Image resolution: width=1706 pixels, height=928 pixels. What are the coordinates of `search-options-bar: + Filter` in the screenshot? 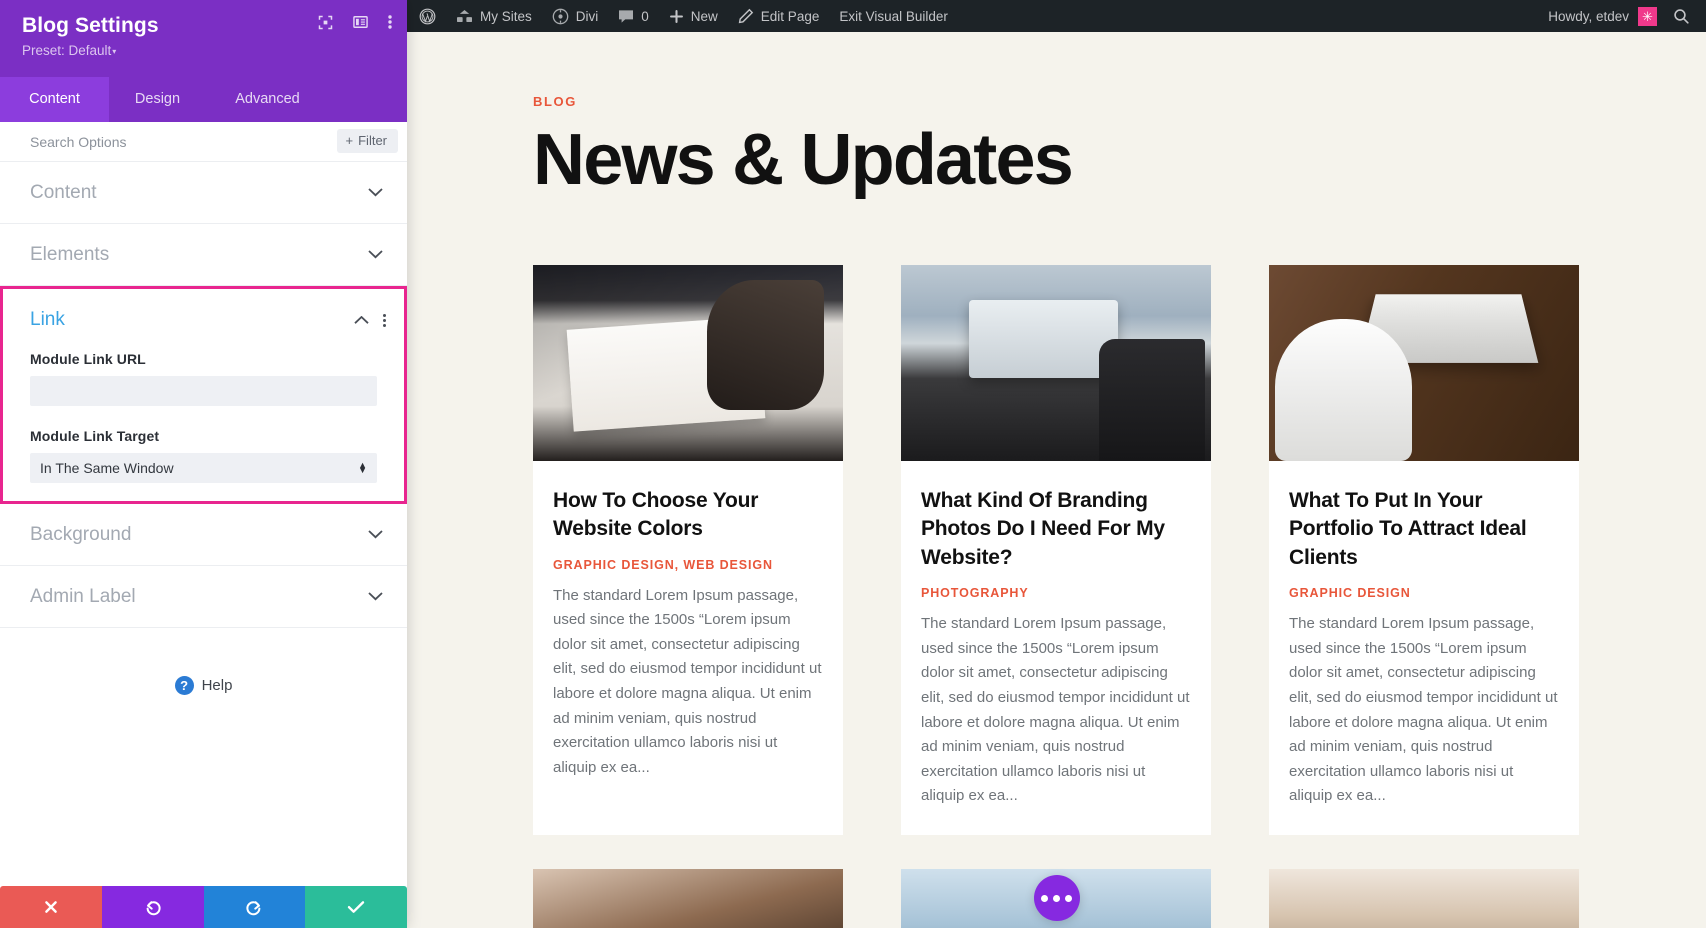 It's located at (203, 142).